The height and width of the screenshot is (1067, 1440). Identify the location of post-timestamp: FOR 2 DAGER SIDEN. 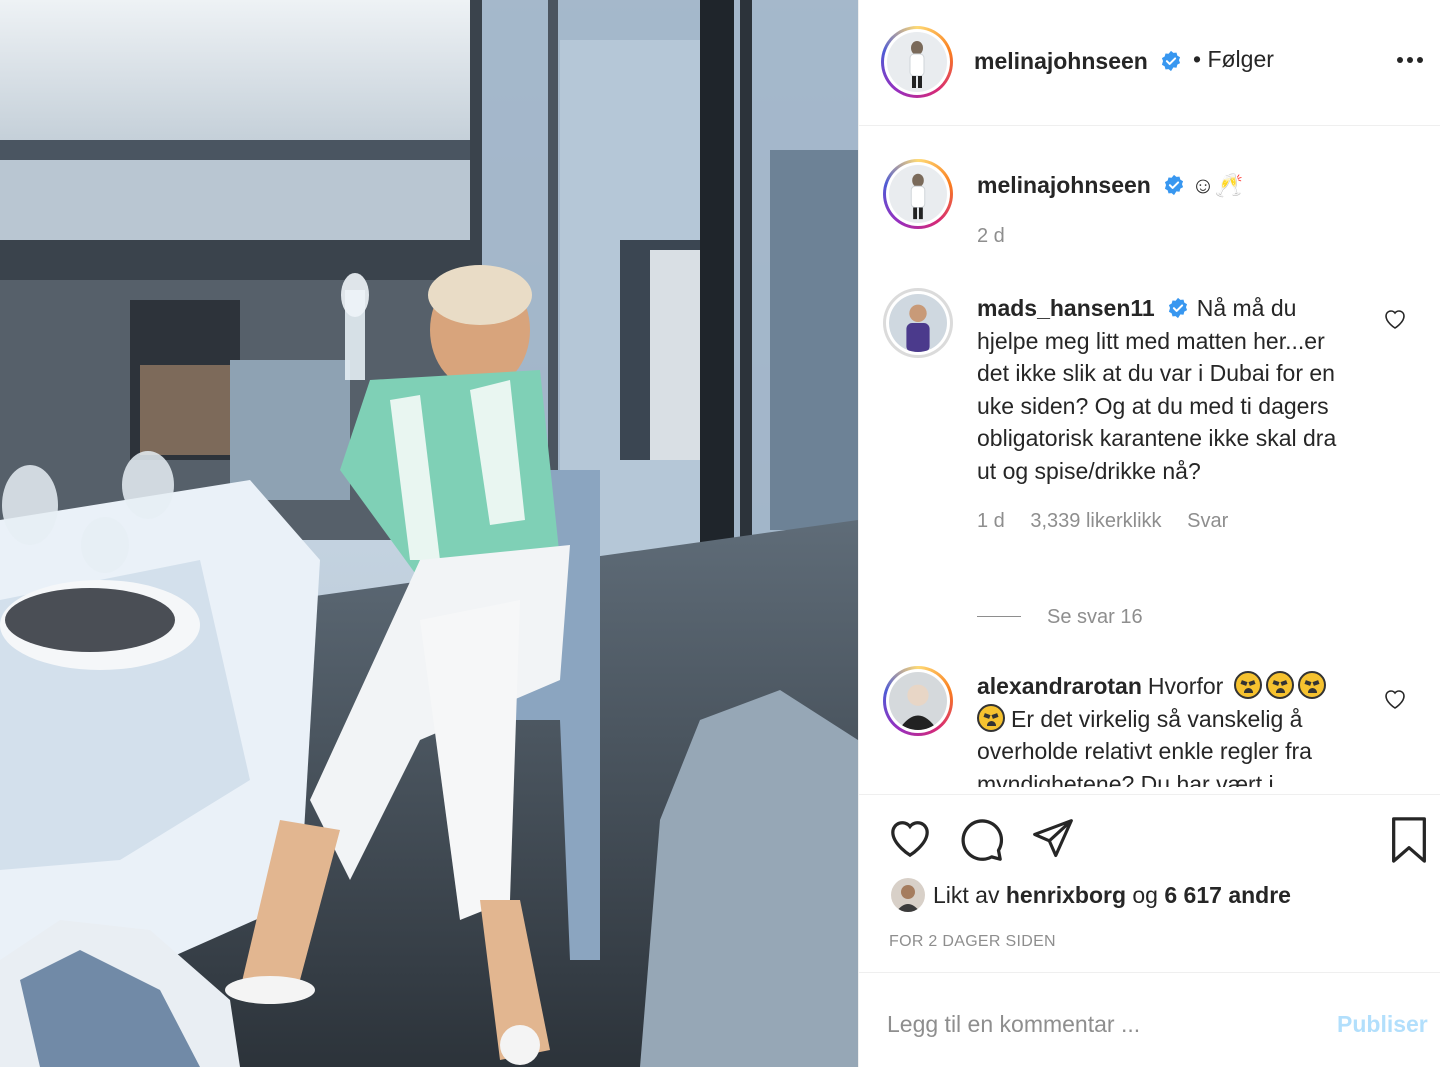
(972, 942).